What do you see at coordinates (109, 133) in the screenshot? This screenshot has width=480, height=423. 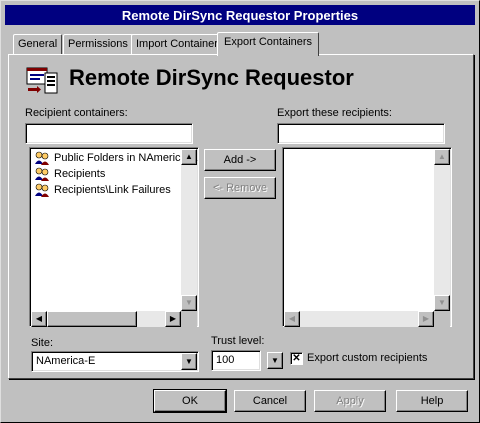 I see `recipient-containers-filter-input` at bounding box center [109, 133].